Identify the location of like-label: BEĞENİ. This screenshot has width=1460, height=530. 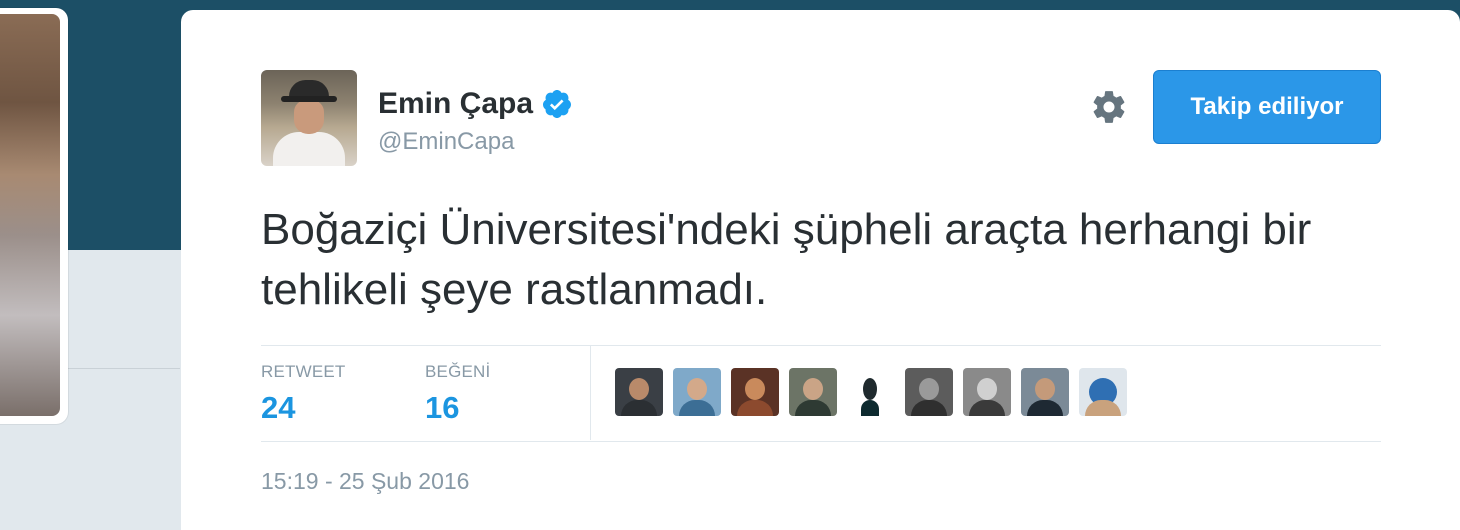
(458, 371).